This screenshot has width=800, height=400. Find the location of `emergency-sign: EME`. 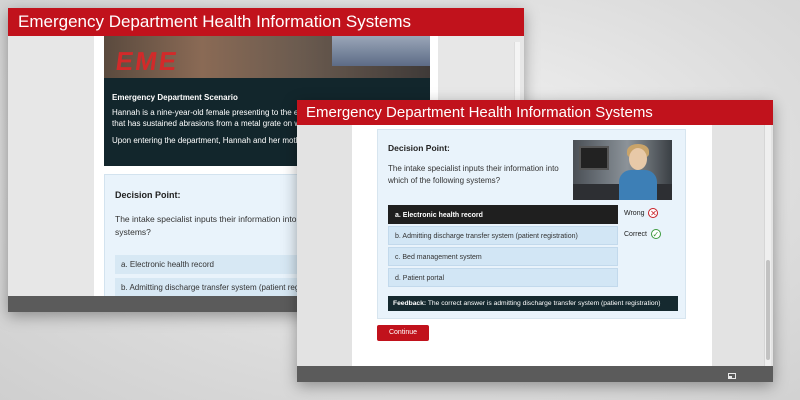

emergency-sign: EME is located at coordinates (147, 61).